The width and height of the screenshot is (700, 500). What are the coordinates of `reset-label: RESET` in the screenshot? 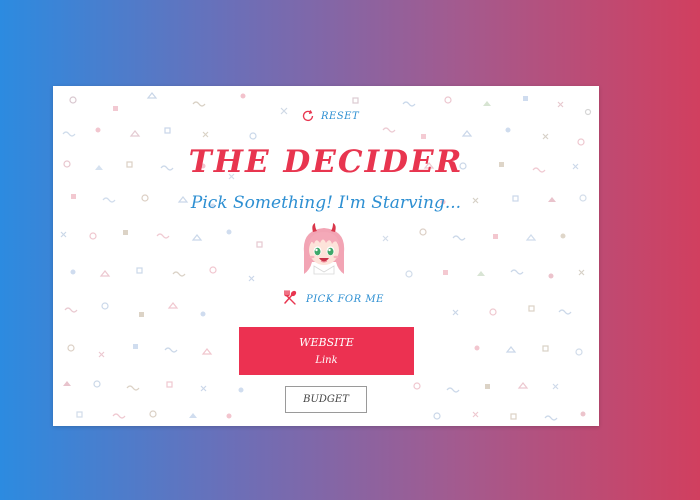 It's located at (340, 116).